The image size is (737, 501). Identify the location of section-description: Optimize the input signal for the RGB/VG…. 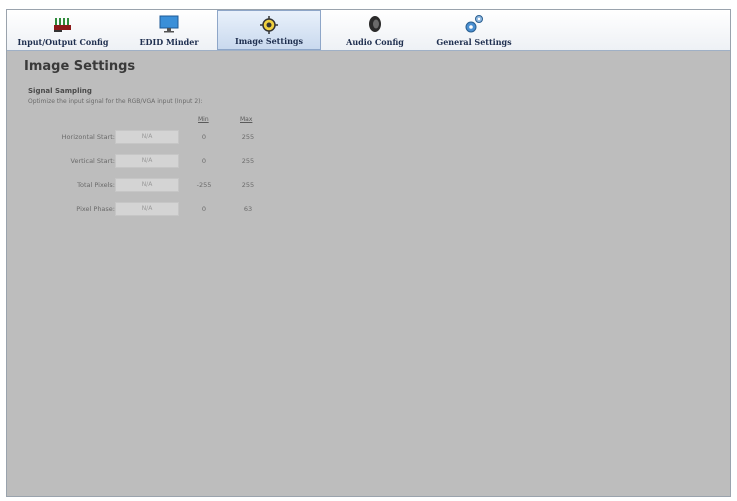
(115, 101).